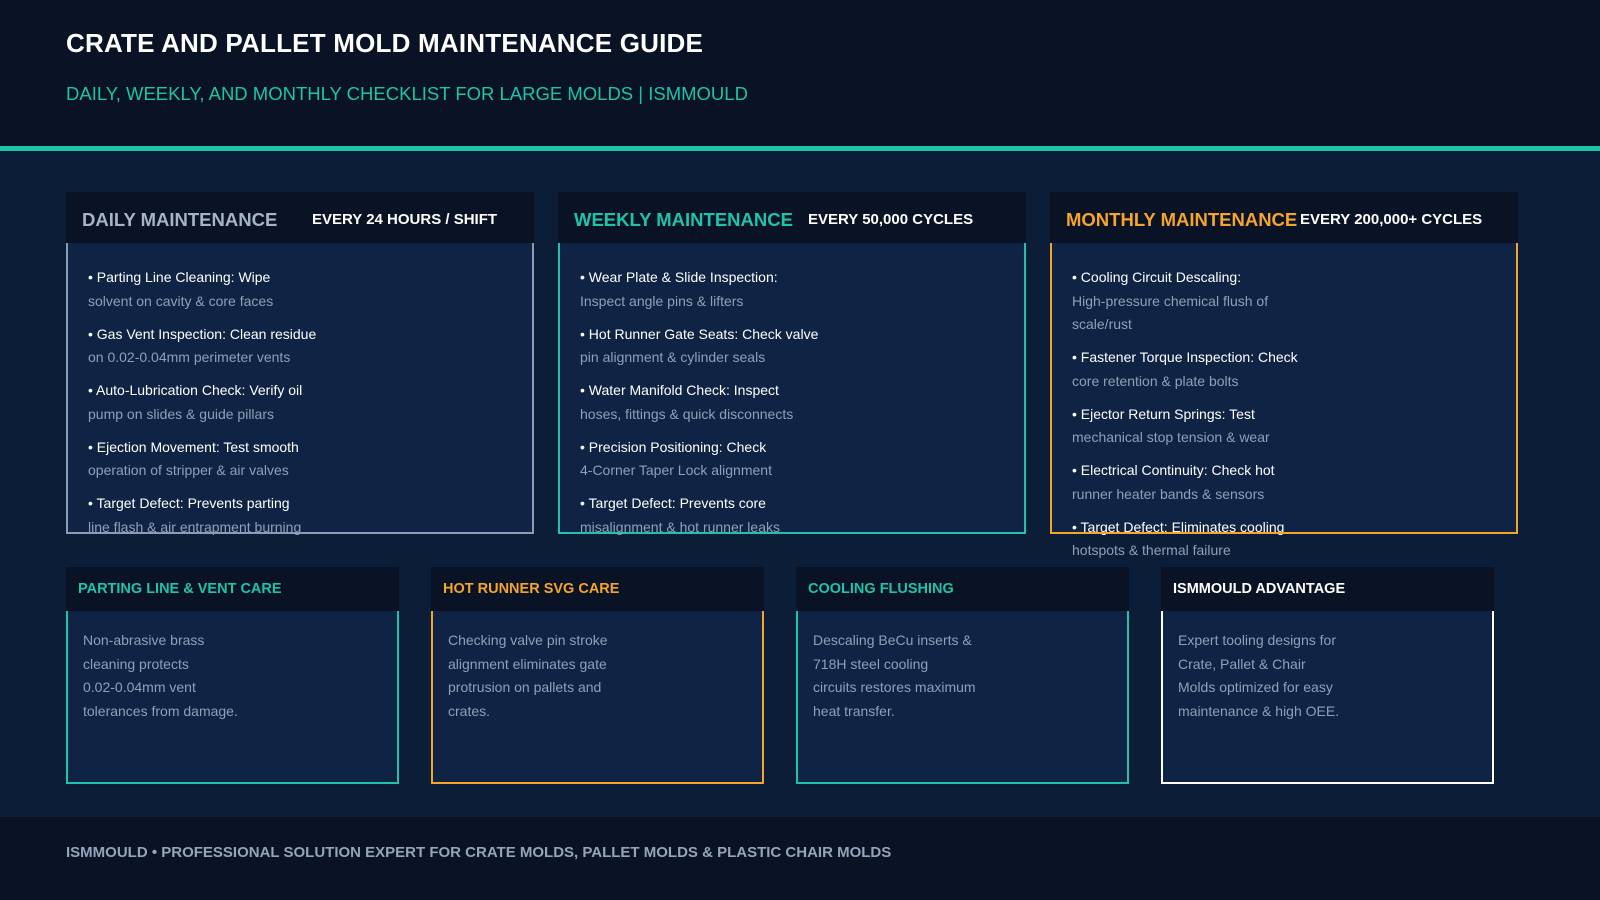 The height and width of the screenshot is (900, 1600). I want to click on checklist-item-desc: on 0.02-0.04mm perimeter vents, so click(189, 357).